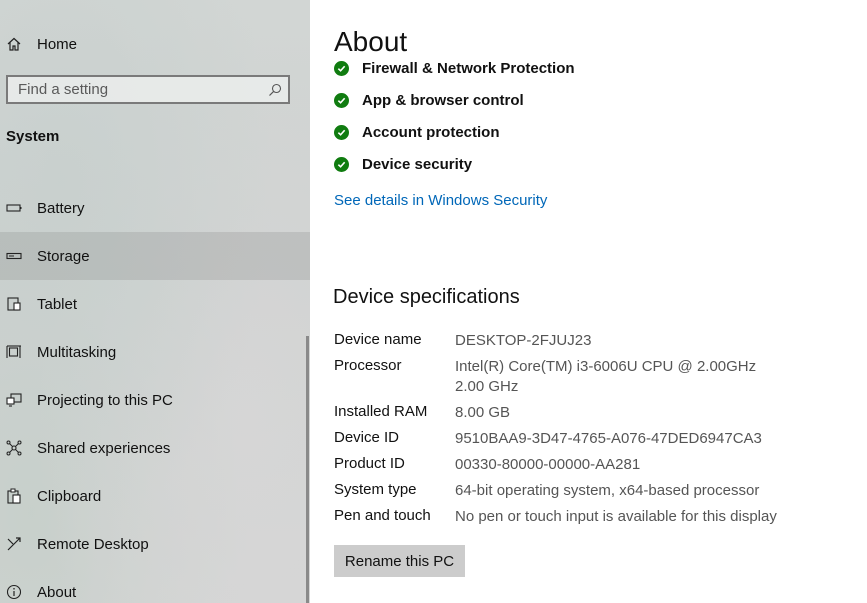  What do you see at coordinates (57, 304) in the screenshot?
I see `sidebar-item-label: Tablet` at bounding box center [57, 304].